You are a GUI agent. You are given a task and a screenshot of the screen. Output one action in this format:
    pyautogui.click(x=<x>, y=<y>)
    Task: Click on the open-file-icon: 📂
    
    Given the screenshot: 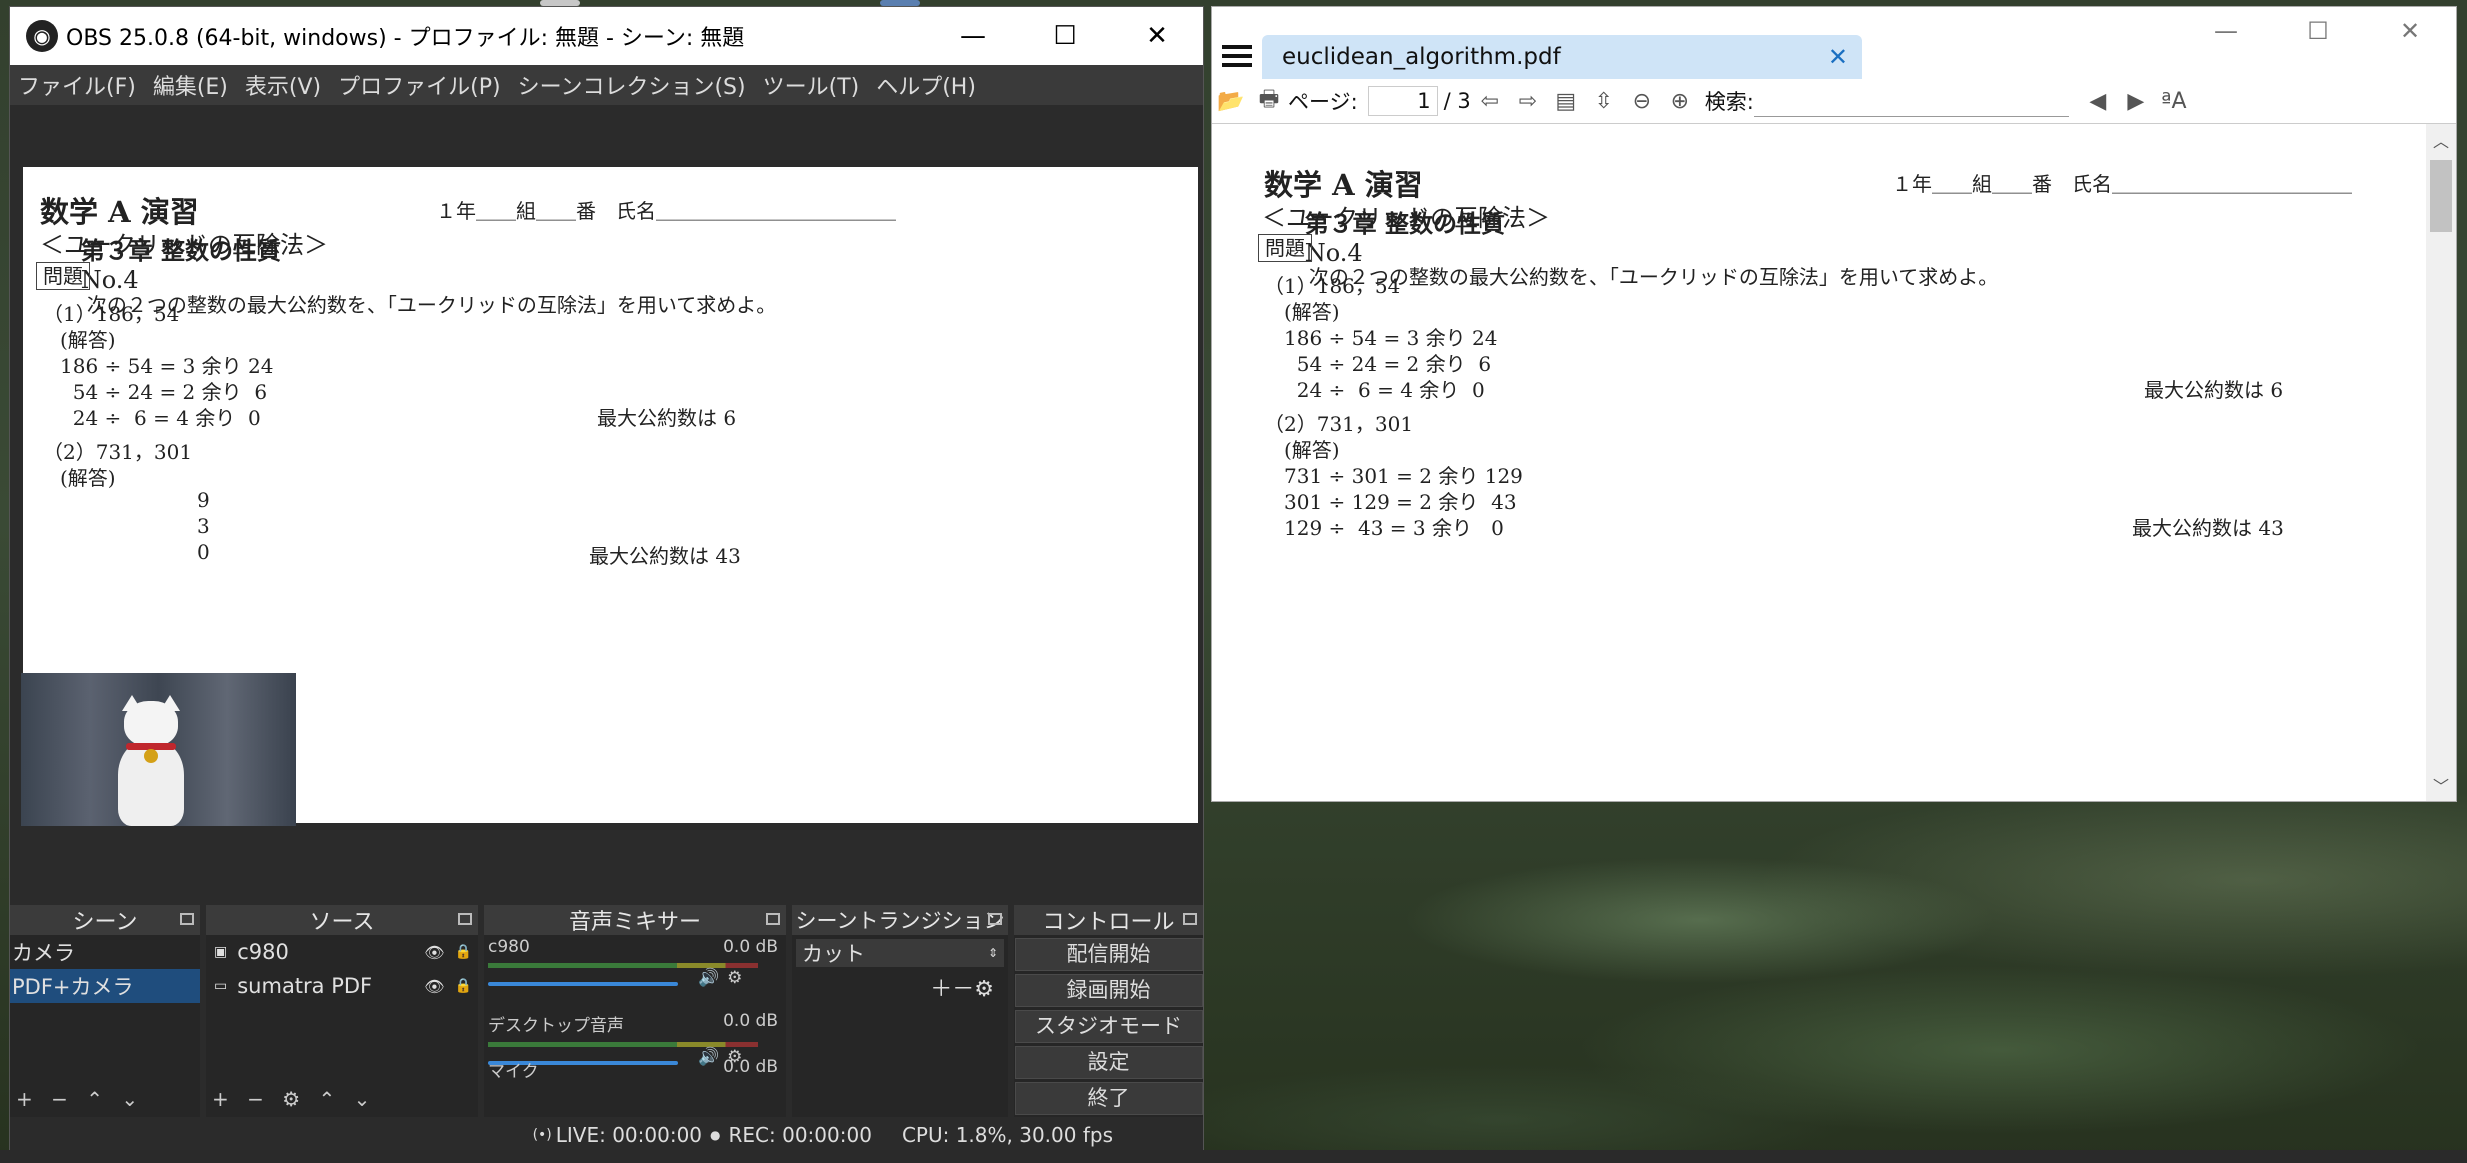 What is the action you would take?
    pyautogui.click(x=1230, y=101)
    